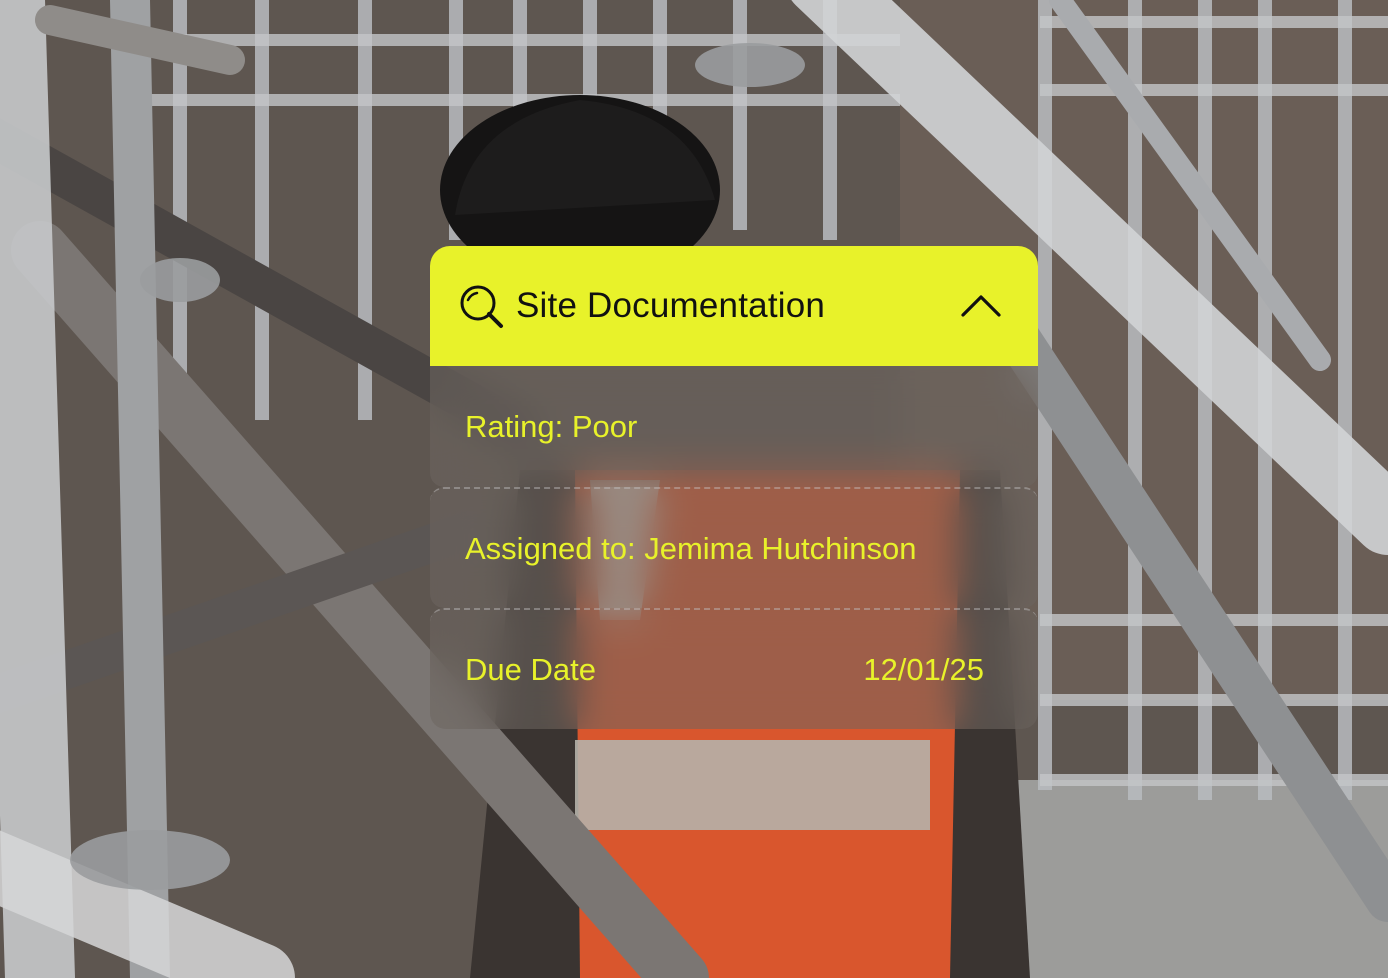 This screenshot has width=1388, height=978. Describe the element at coordinates (671, 305) in the screenshot. I see `card-title: Site Documentation` at that location.